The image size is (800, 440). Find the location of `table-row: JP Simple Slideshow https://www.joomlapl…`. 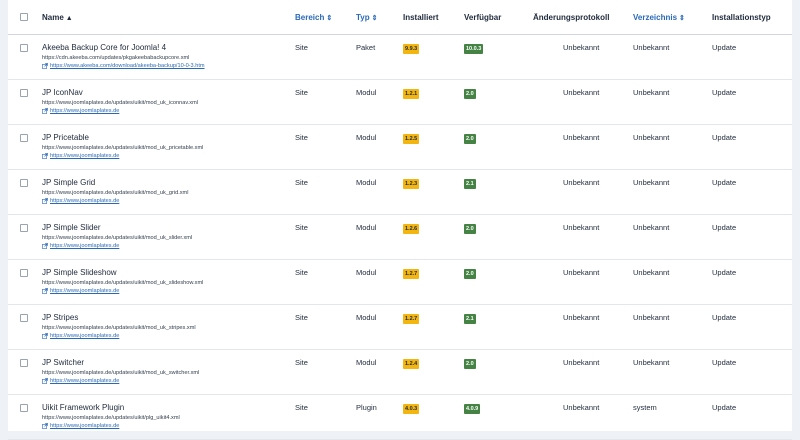

table-row: JP Simple Slideshow https://www.joomlapl… is located at coordinates (400, 282).